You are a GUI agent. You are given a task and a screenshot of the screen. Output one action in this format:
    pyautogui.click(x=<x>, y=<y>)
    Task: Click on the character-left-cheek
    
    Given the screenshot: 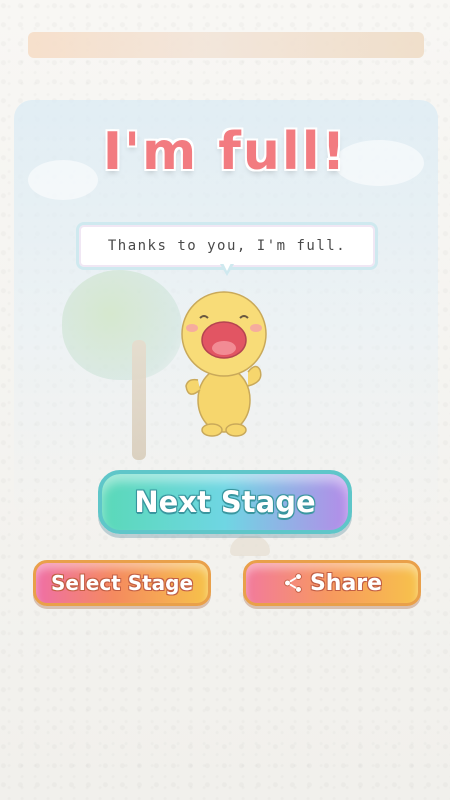 What is the action you would take?
    pyautogui.click(x=192, y=328)
    